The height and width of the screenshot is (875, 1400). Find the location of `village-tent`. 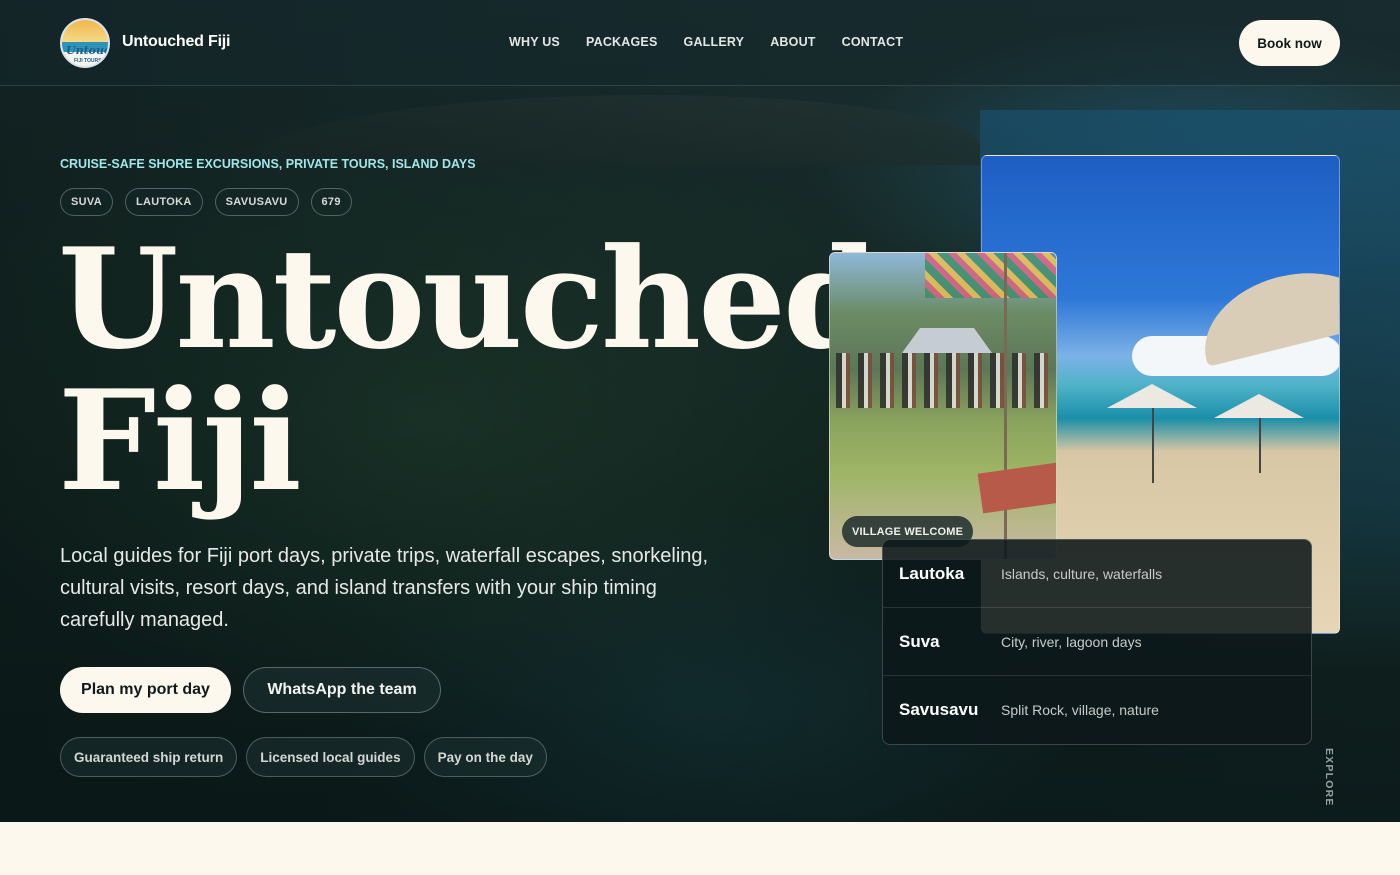

village-tent is located at coordinates (947, 340).